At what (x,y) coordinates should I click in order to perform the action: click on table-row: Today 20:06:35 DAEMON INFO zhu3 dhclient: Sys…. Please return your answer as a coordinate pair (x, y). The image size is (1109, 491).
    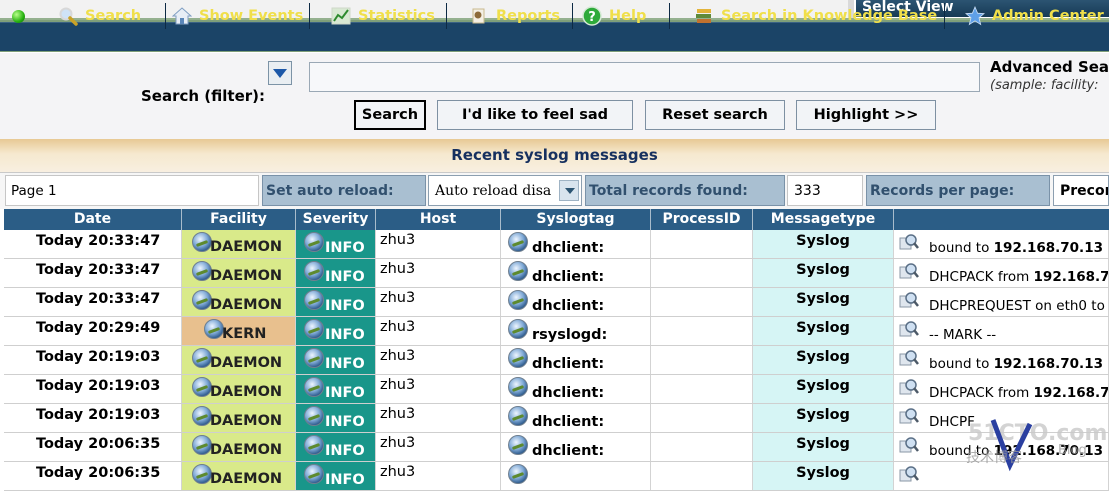
    Looking at the image, I should click on (556, 447).